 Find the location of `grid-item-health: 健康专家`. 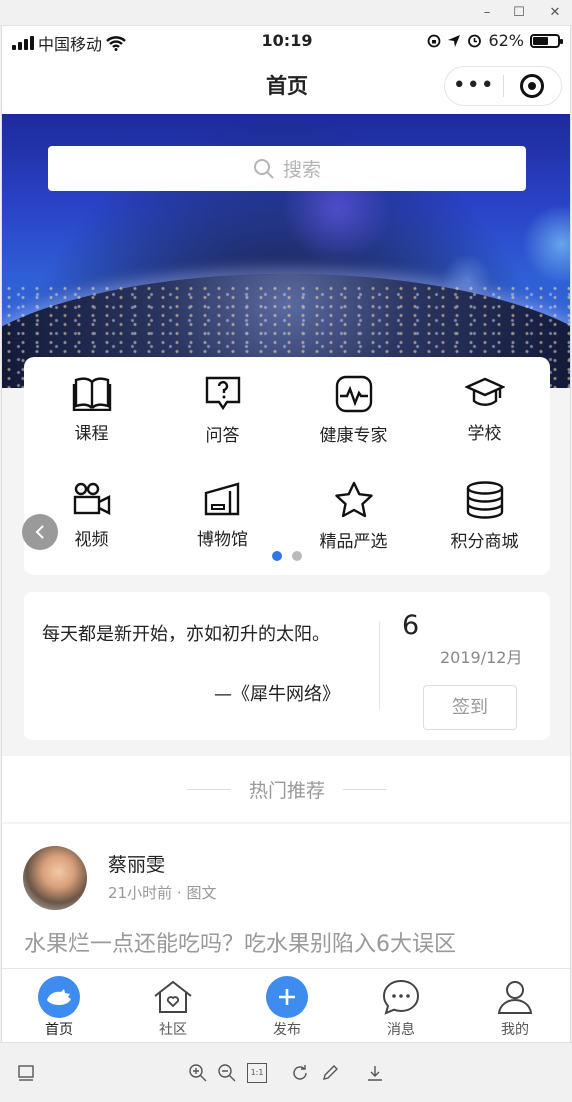

grid-item-health: 健康专家 is located at coordinates (353, 410).